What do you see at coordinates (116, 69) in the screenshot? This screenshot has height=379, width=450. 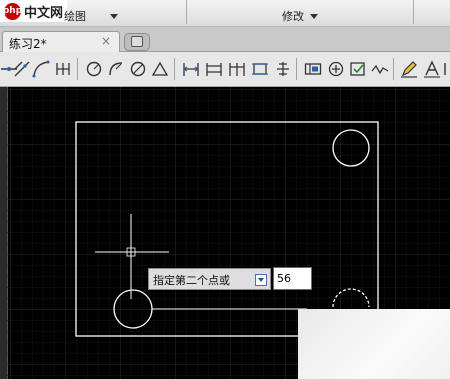 I see `radius-icon` at bounding box center [116, 69].